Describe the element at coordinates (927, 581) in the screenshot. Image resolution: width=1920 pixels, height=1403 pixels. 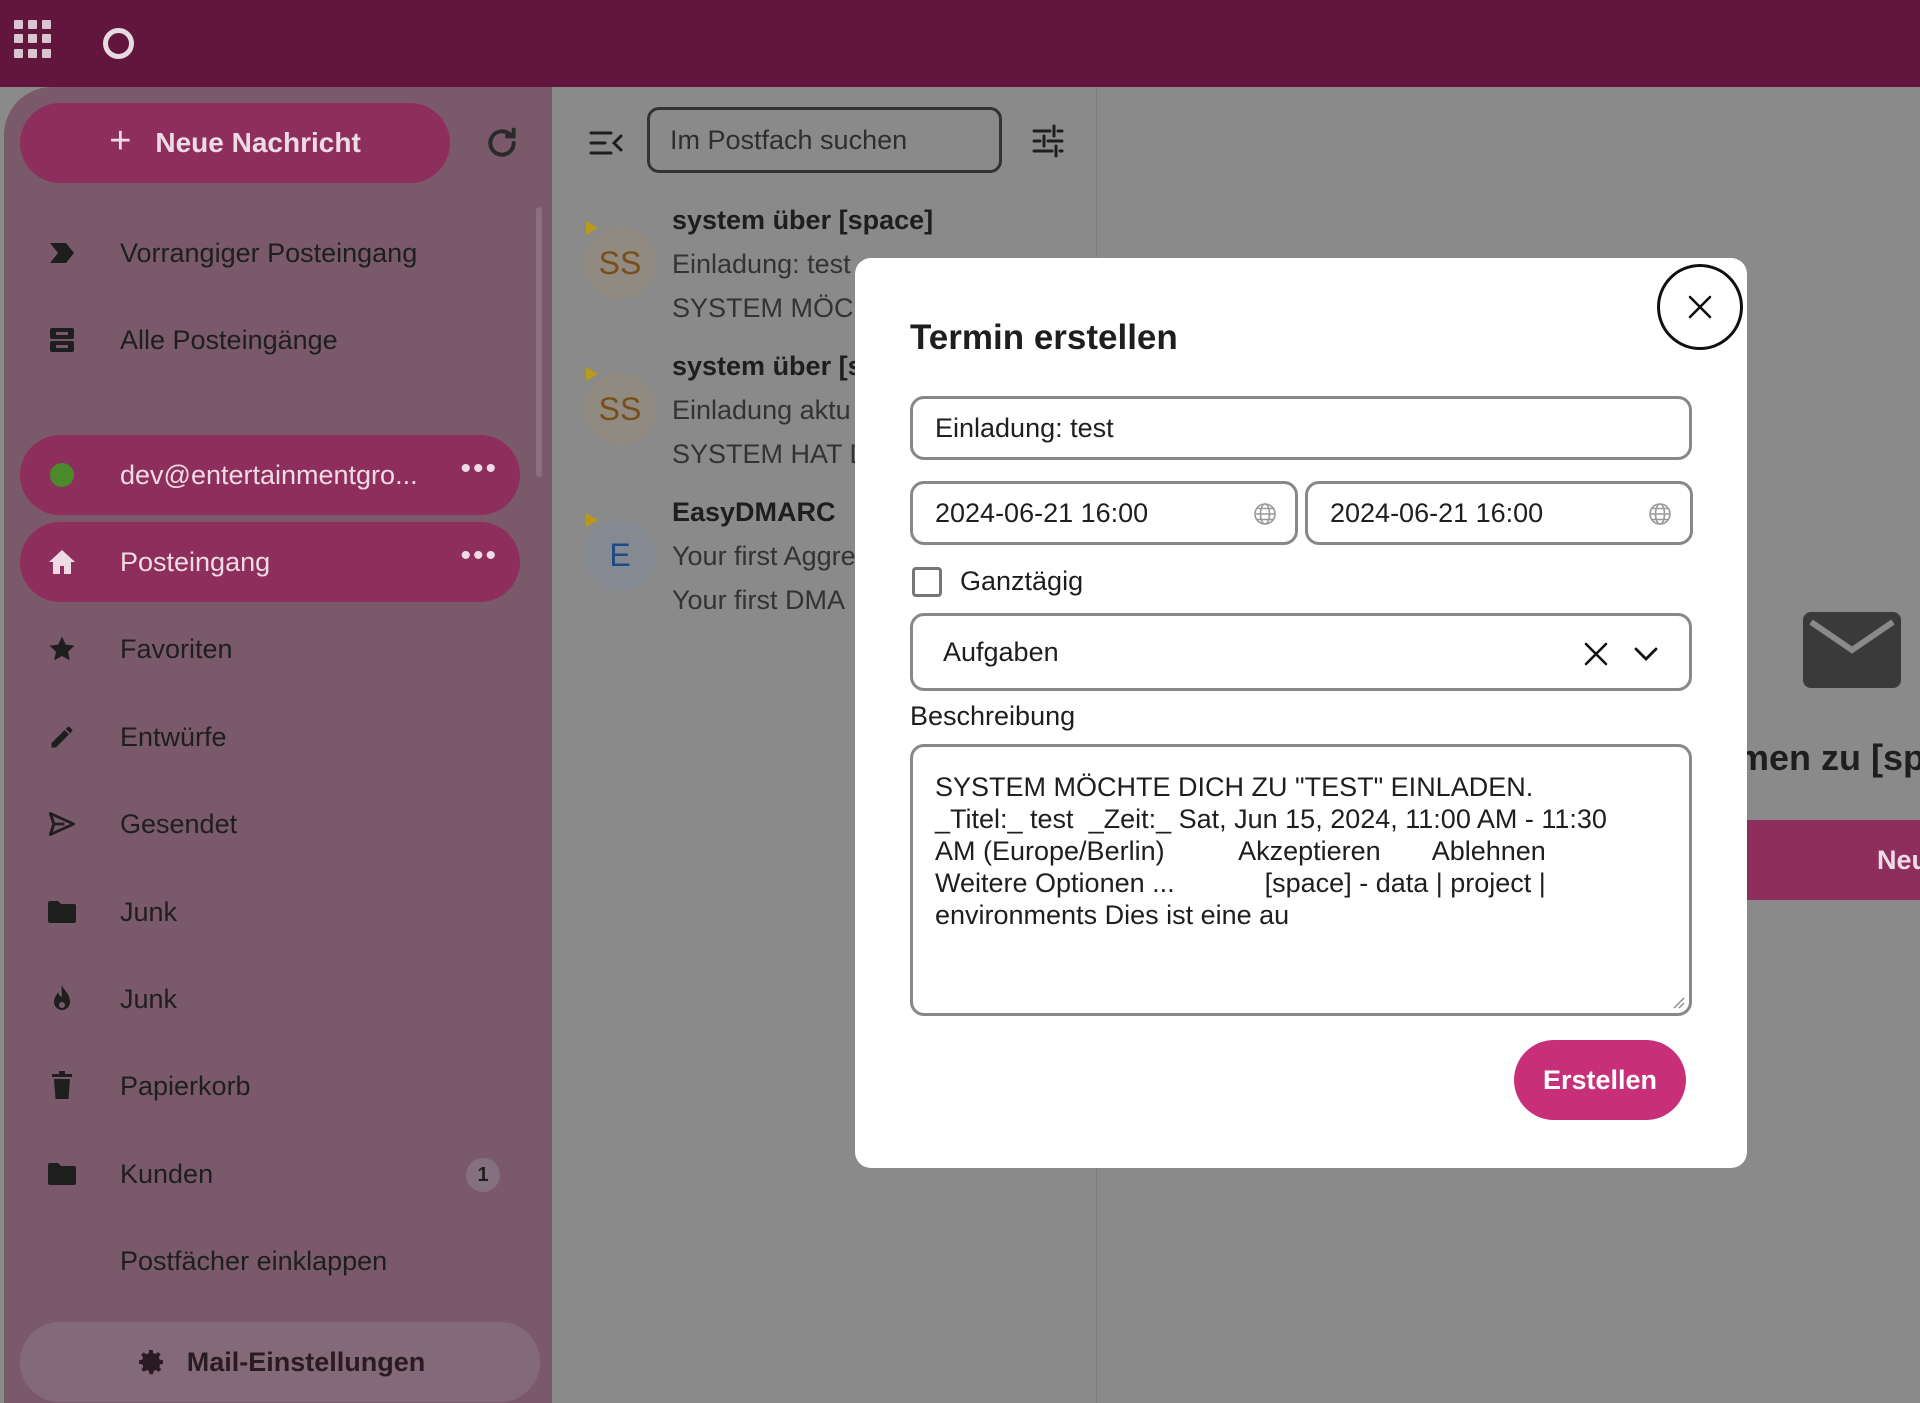
I see `all-day-checkbox` at that location.